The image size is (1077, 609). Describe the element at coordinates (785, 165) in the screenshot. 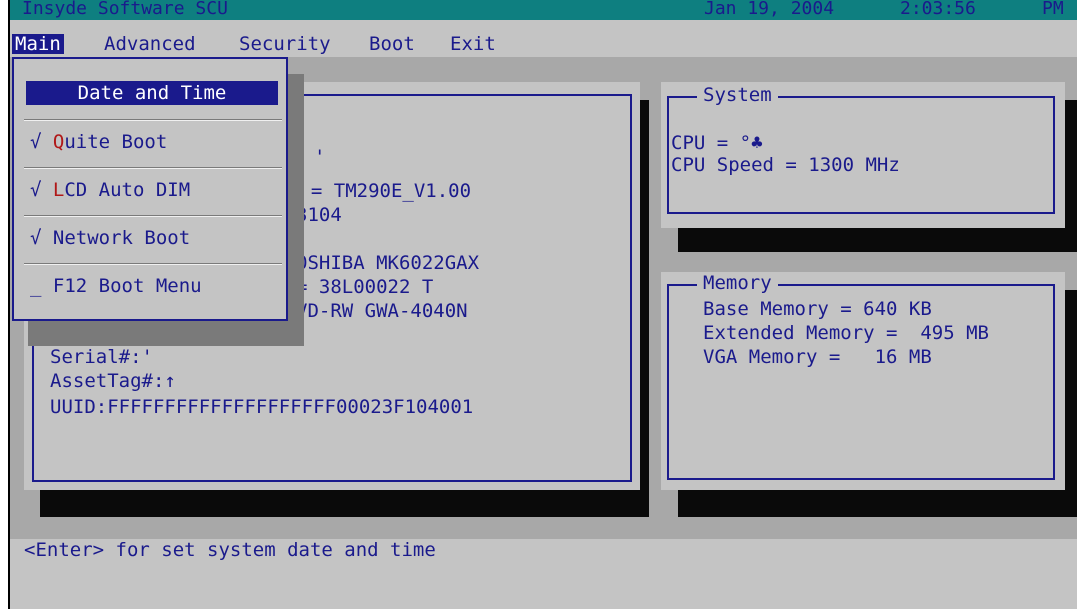

I see `cpu-speed: CPU Speed = 1300 MHz` at that location.